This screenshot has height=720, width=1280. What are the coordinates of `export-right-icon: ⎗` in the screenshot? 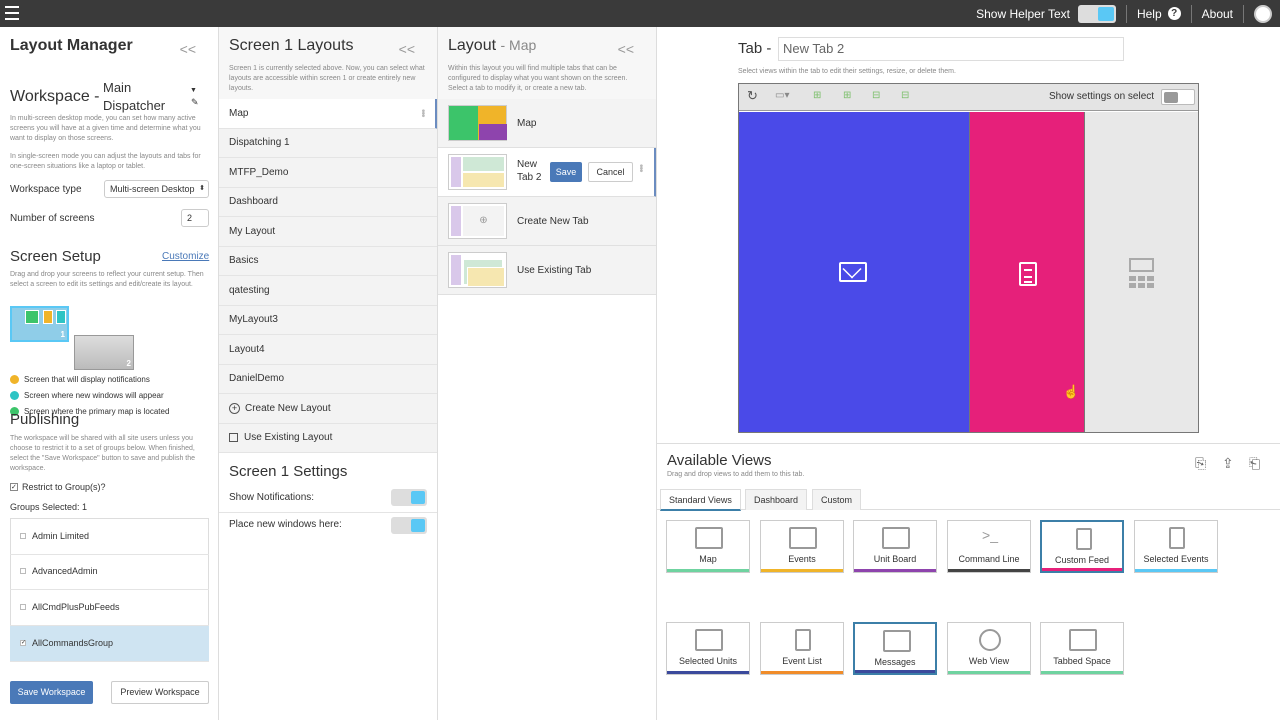 It's located at (1254, 463).